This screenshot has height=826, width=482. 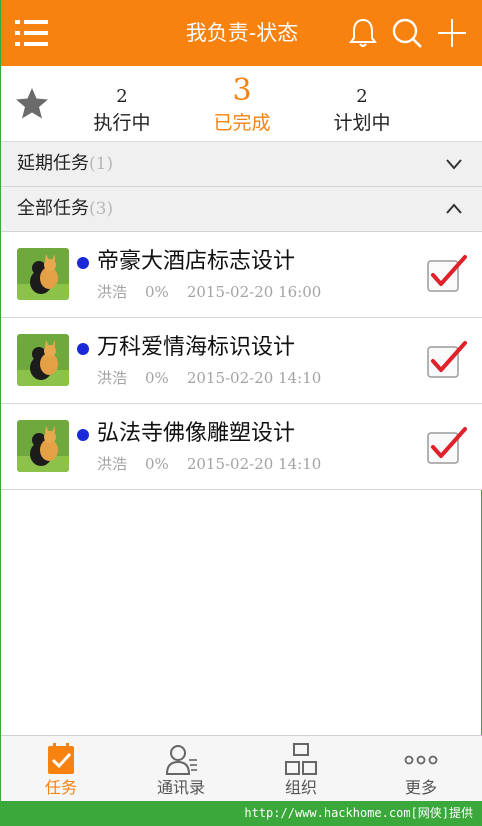 What do you see at coordinates (454, 209) in the screenshot?
I see `chevron-up-icon` at bounding box center [454, 209].